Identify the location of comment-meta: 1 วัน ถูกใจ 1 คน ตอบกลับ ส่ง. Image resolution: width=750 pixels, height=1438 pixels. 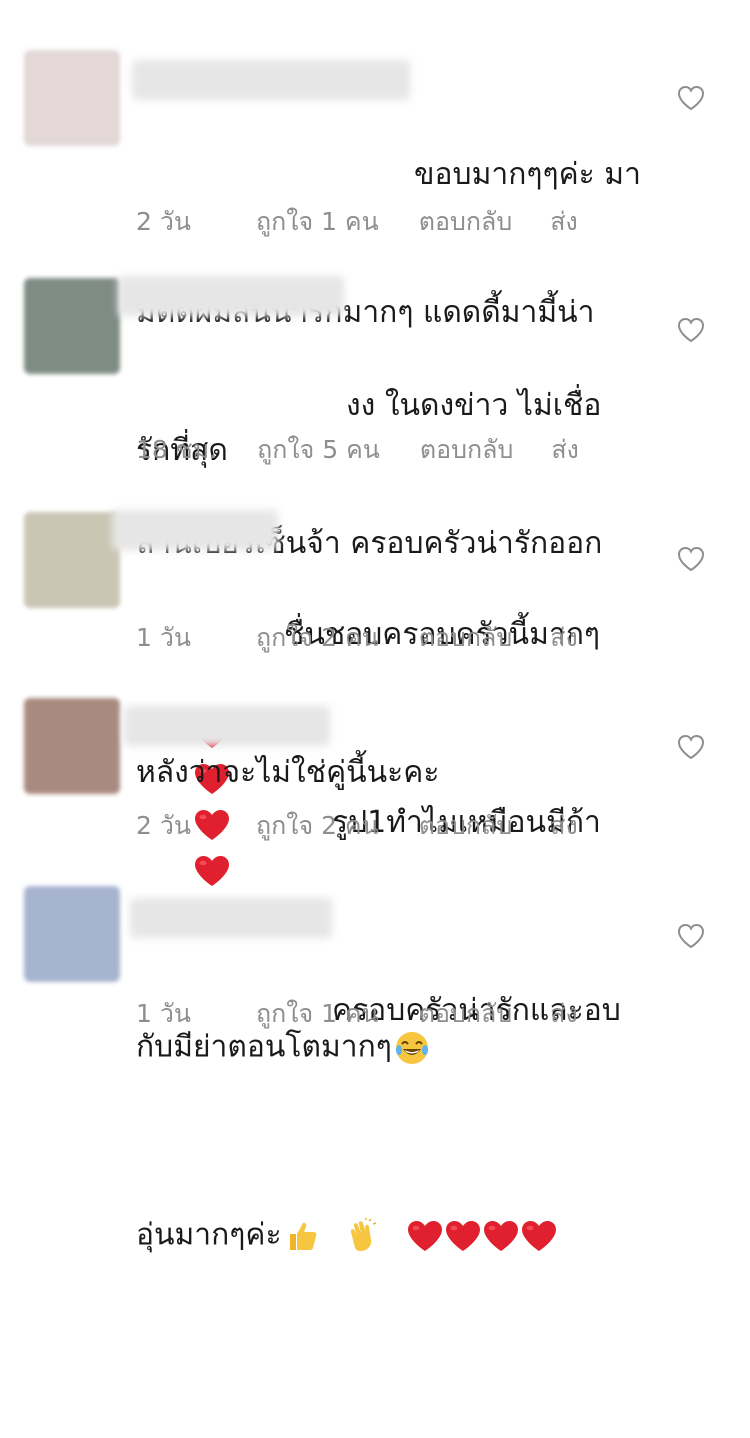
(357, 1014).